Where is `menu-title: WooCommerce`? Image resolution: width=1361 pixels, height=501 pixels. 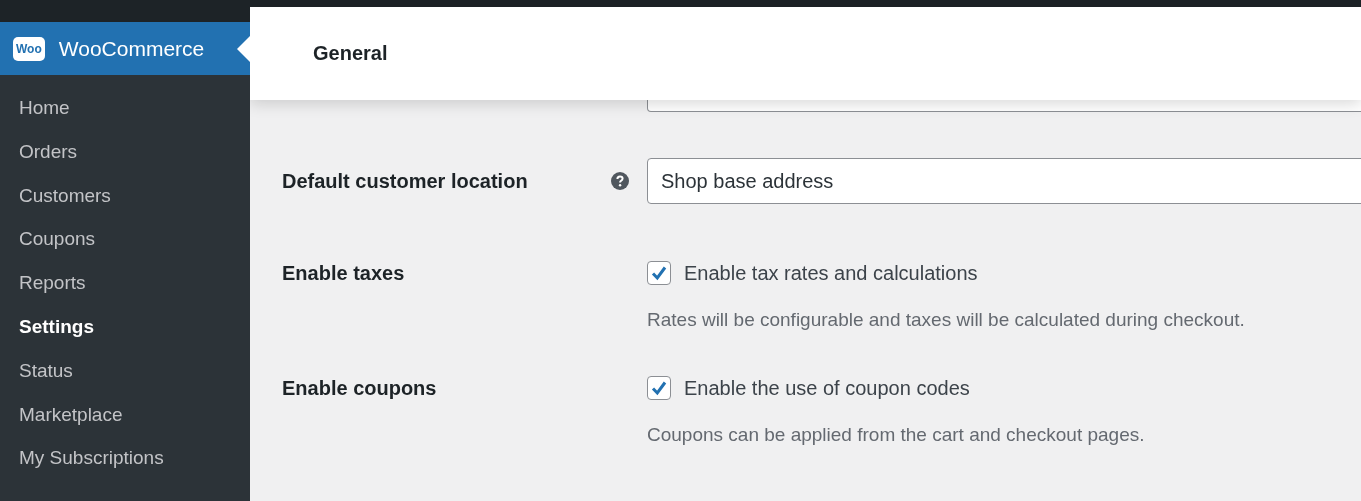
menu-title: WooCommerce is located at coordinates (131, 48).